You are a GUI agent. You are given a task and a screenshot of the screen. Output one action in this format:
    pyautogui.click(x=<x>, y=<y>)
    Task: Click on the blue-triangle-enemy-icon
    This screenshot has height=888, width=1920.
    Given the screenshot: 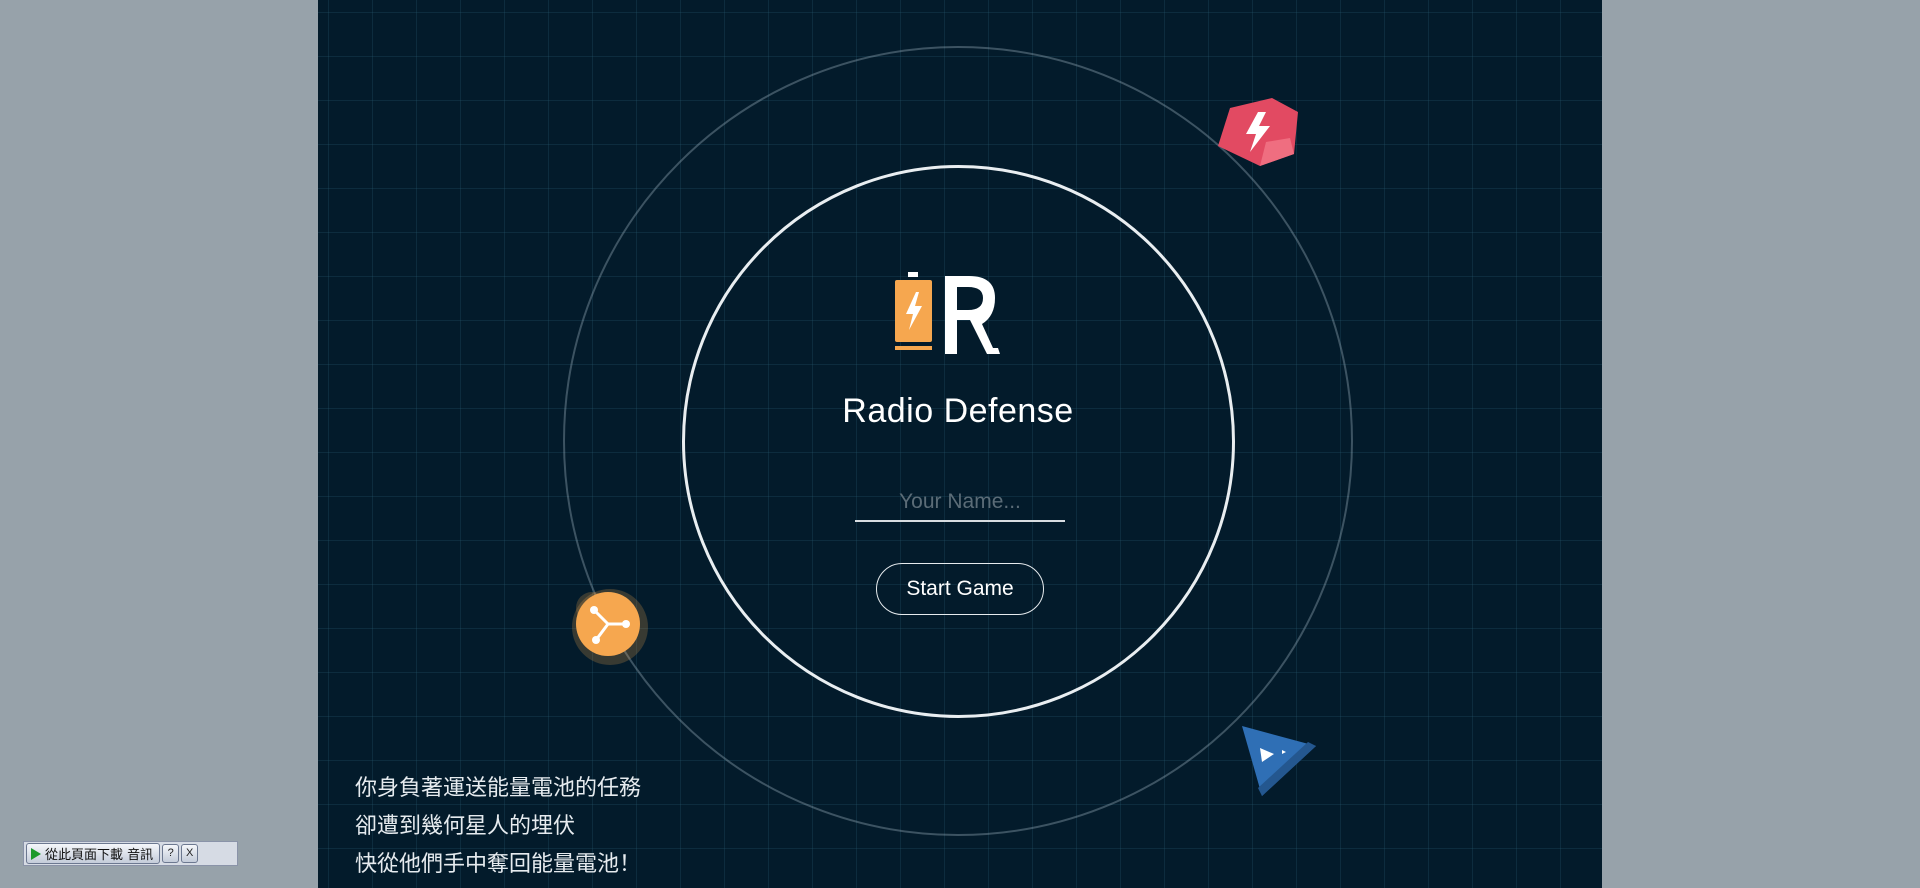 What is the action you would take?
    pyautogui.click(x=1279, y=761)
    